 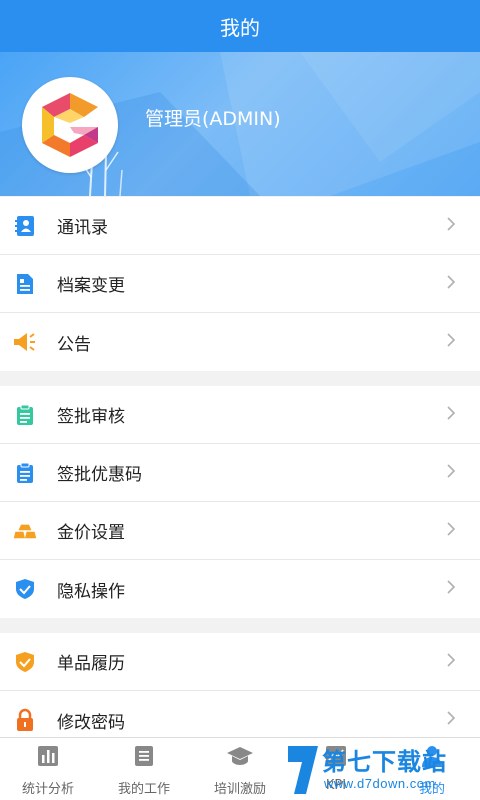 I want to click on profile-name: 管理员(ADMIN), so click(x=213, y=119).